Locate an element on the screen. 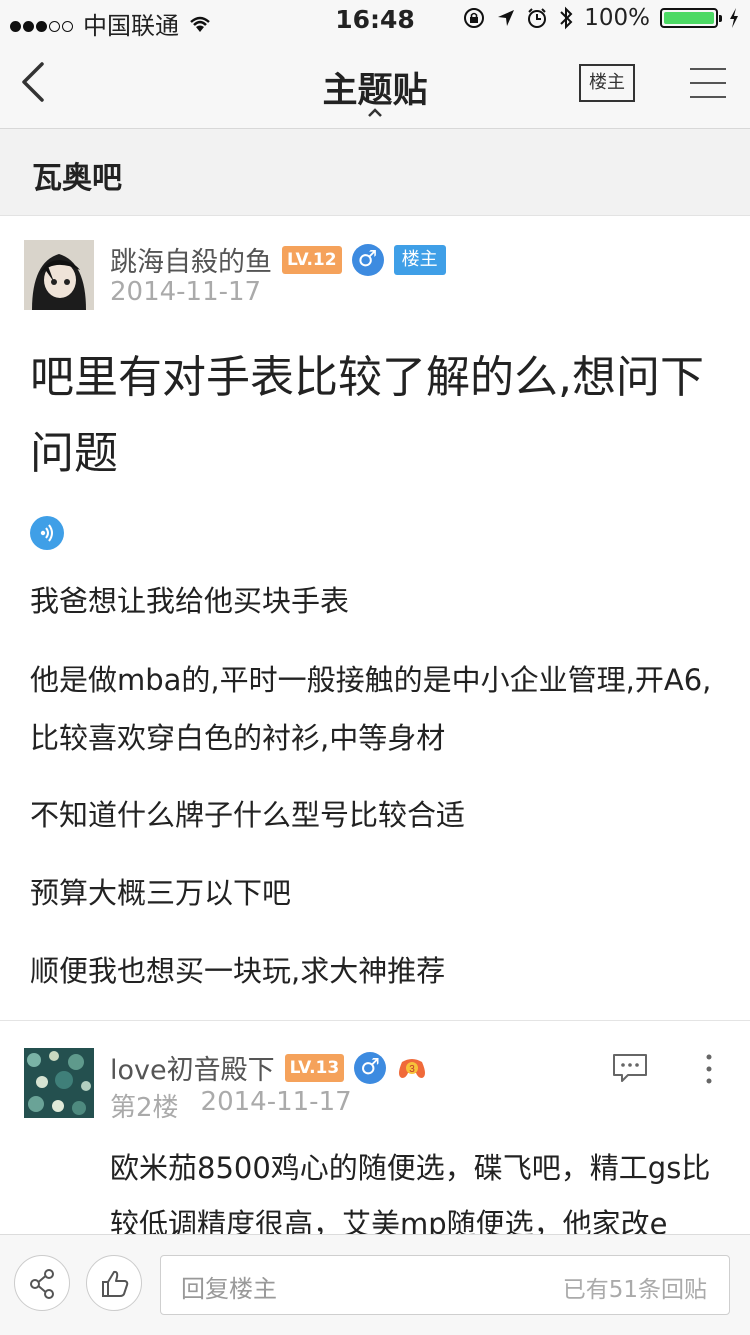 This screenshot has height=1335, width=750. level-badge: LV.13 is located at coordinates (314, 1067).